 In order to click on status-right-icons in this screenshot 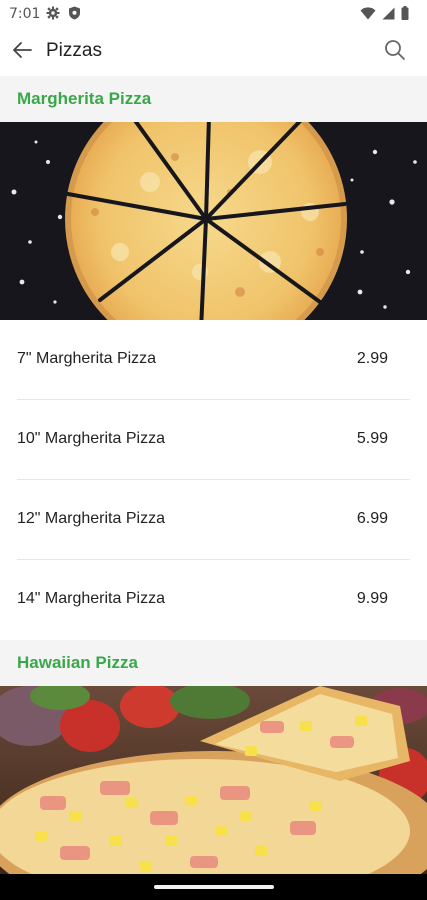, I will do `click(384, 13)`.